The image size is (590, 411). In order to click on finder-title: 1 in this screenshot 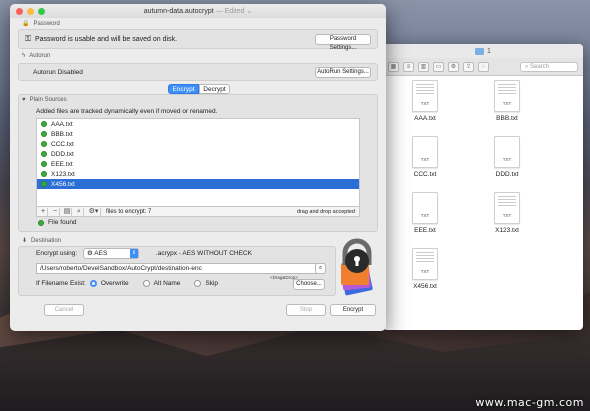, I will do `click(489, 51)`.